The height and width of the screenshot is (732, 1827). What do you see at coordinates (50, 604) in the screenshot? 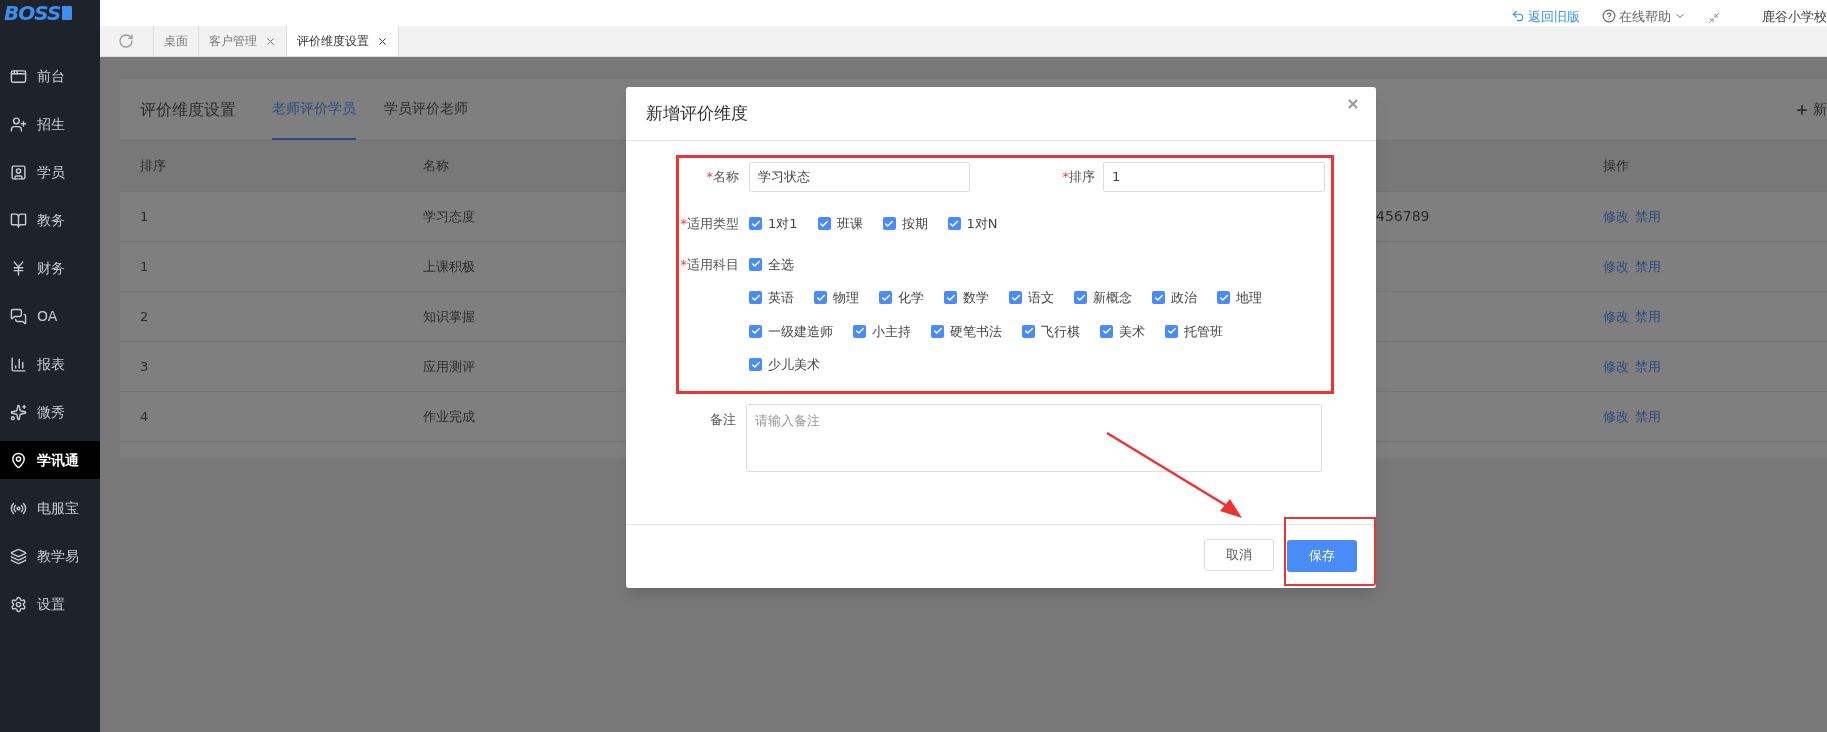
I see `sidebar-item: 设置` at bounding box center [50, 604].